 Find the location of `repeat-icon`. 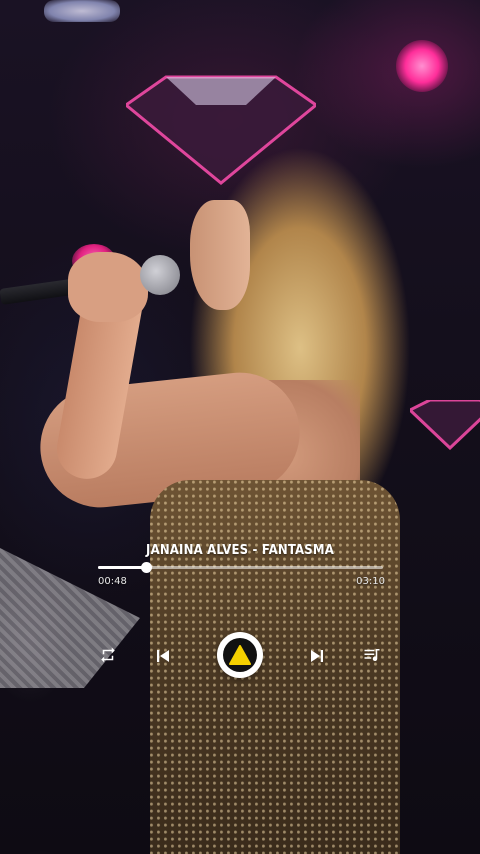

repeat-icon is located at coordinates (108, 655).